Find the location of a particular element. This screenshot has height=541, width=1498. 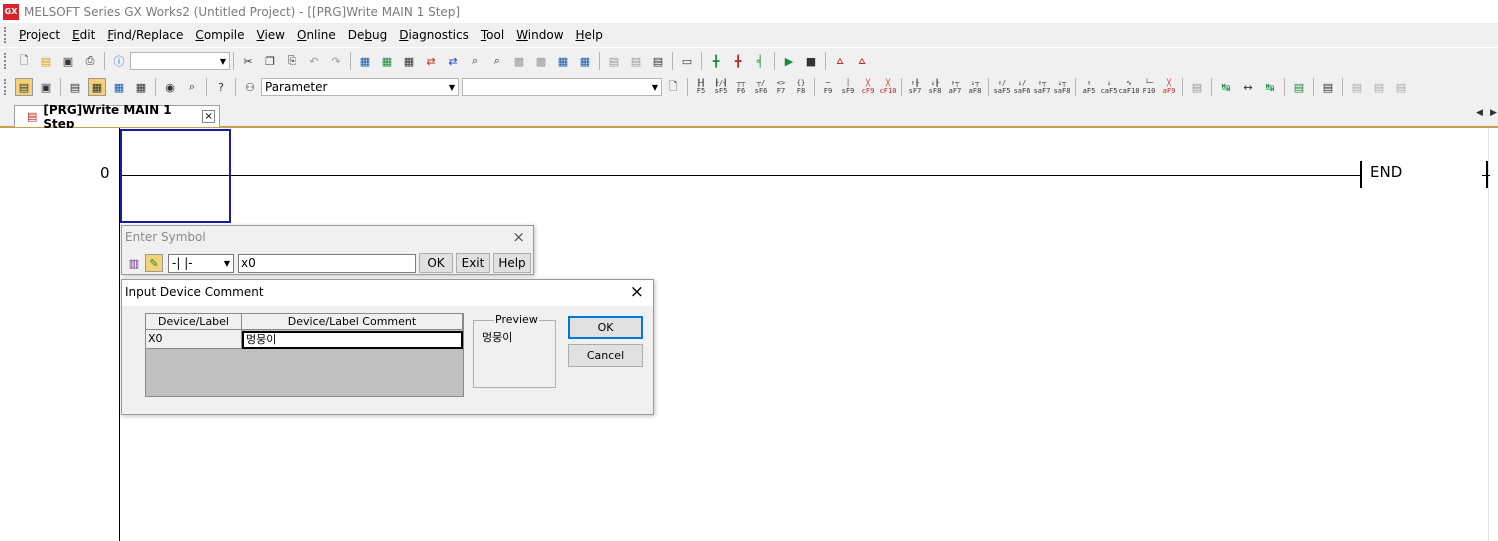

menu-compile: Compile is located at coordinates (219, 35).